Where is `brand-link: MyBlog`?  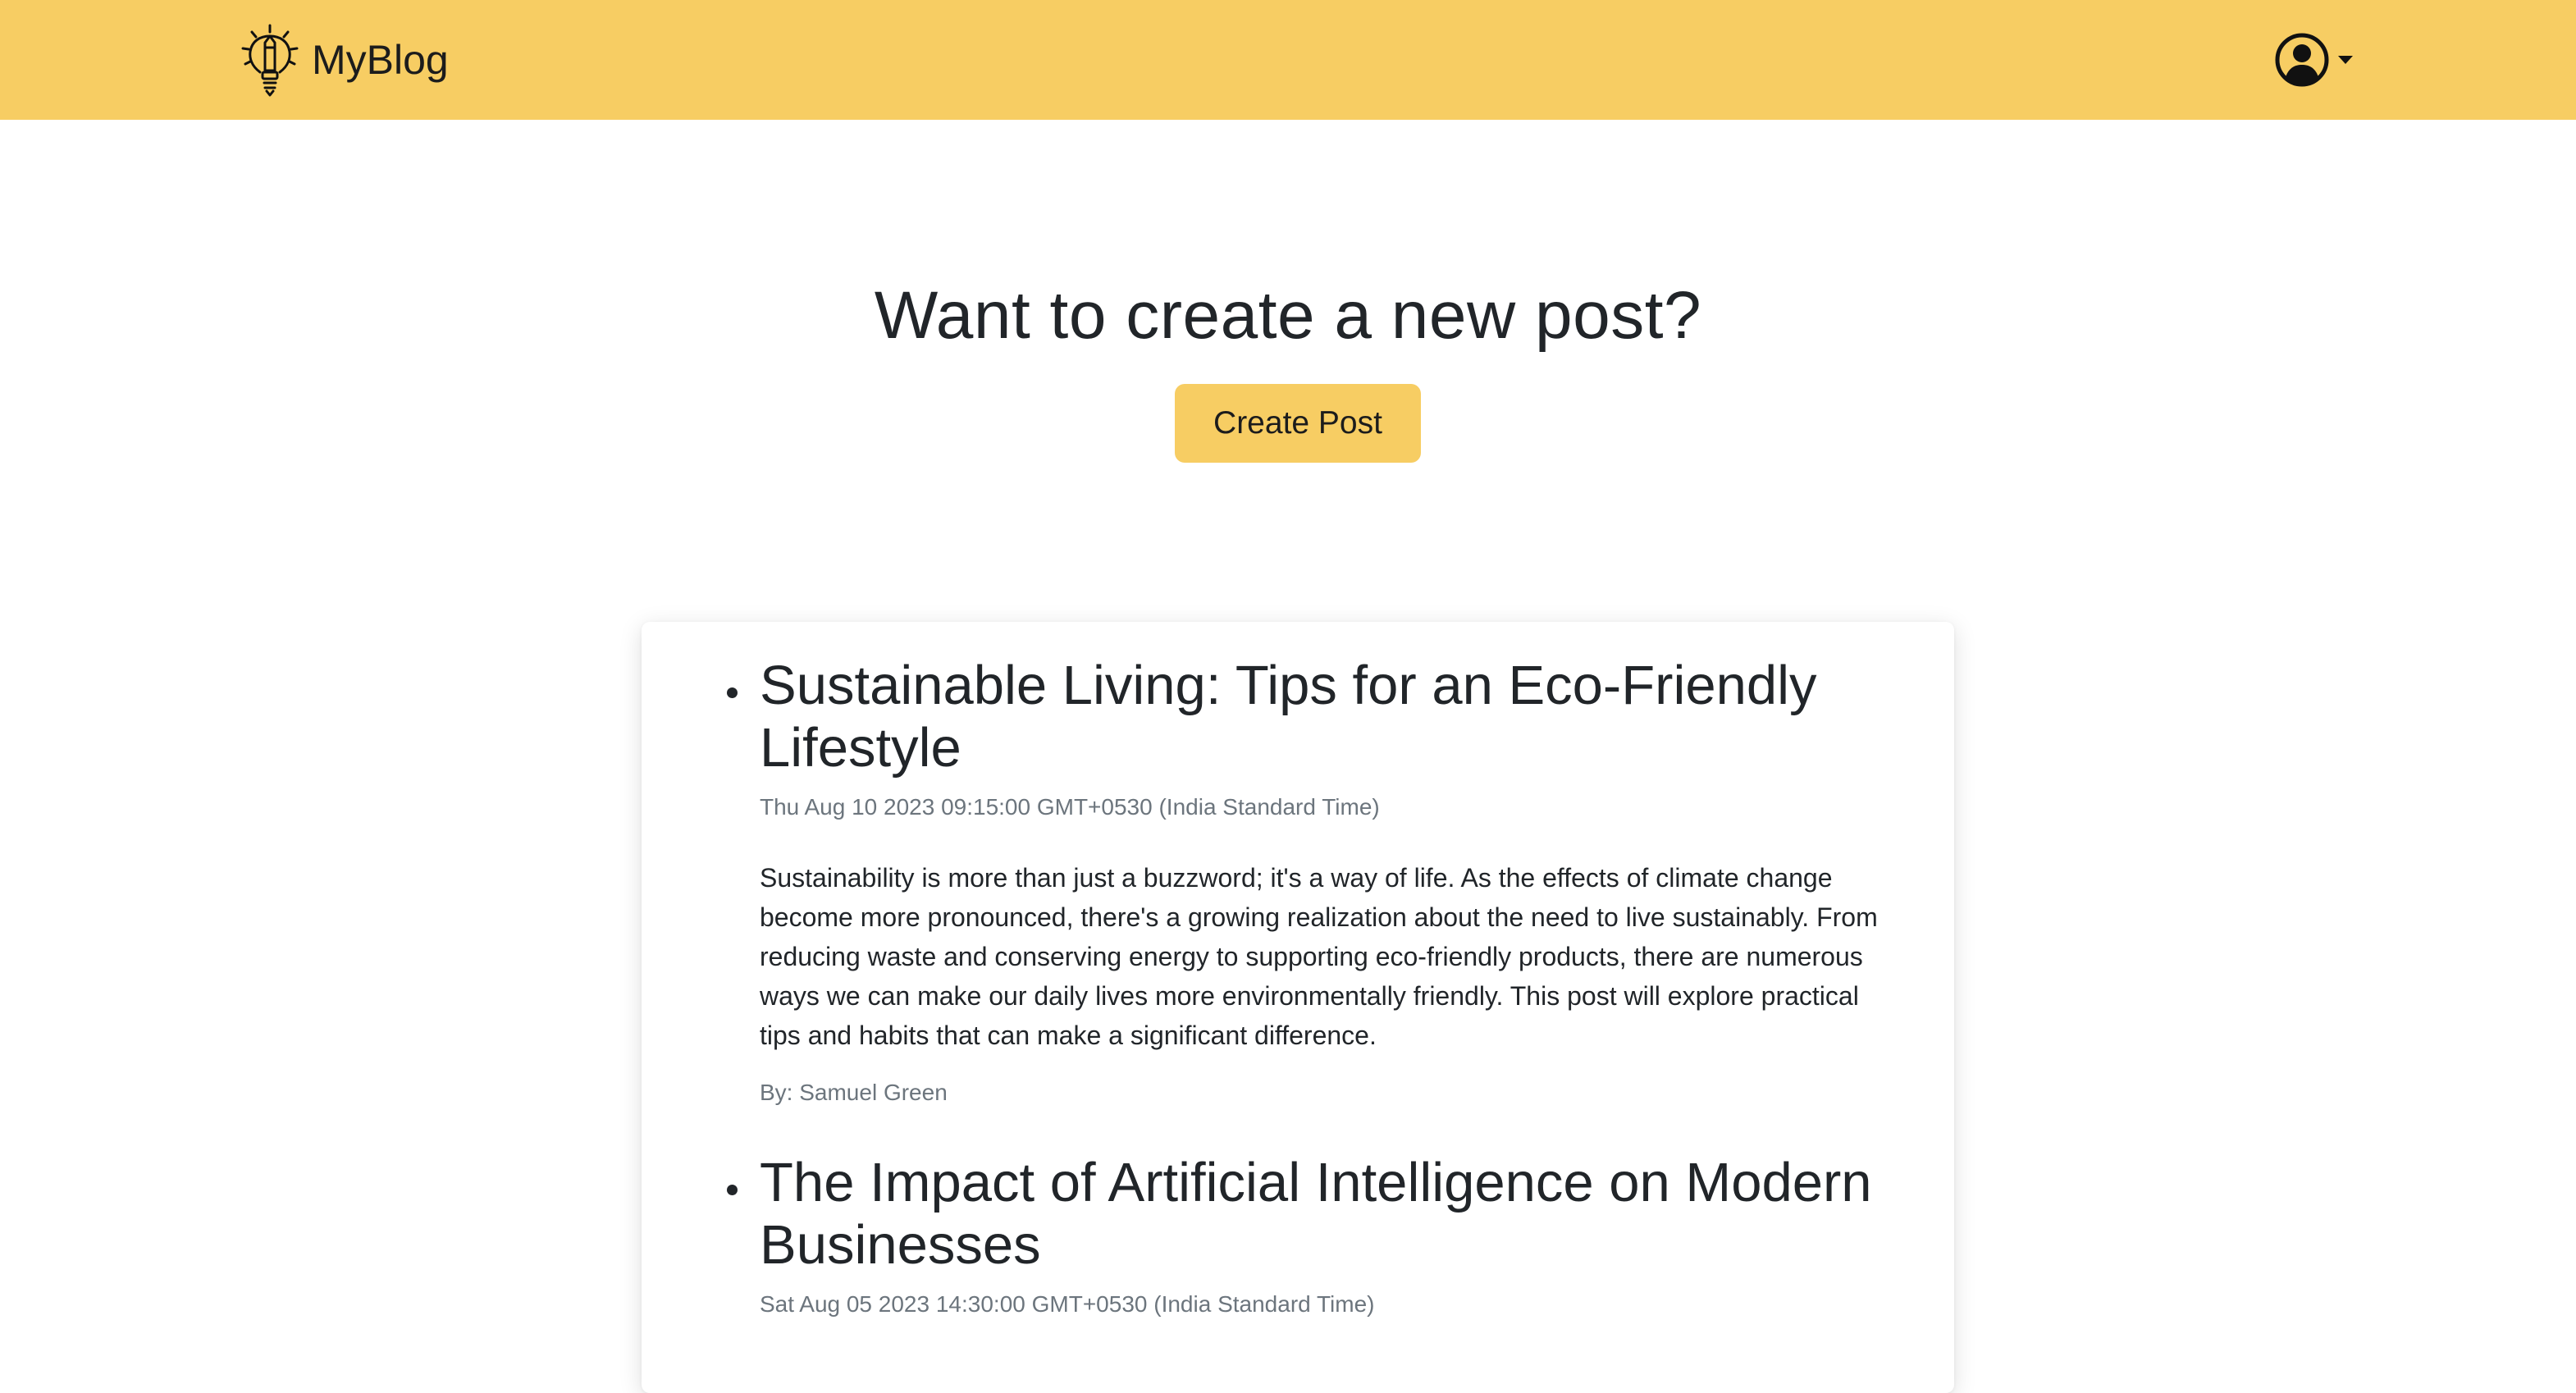 brand-link: MyBlog is located at coordinates (344, 60).